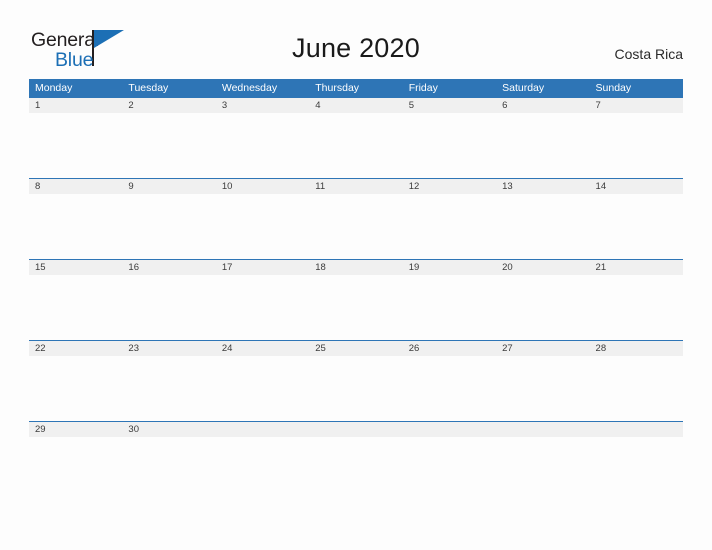  Describe the element at coordinates (54, 88) in the screenshot. I see `weekday-header-monday: Monday` at that location.